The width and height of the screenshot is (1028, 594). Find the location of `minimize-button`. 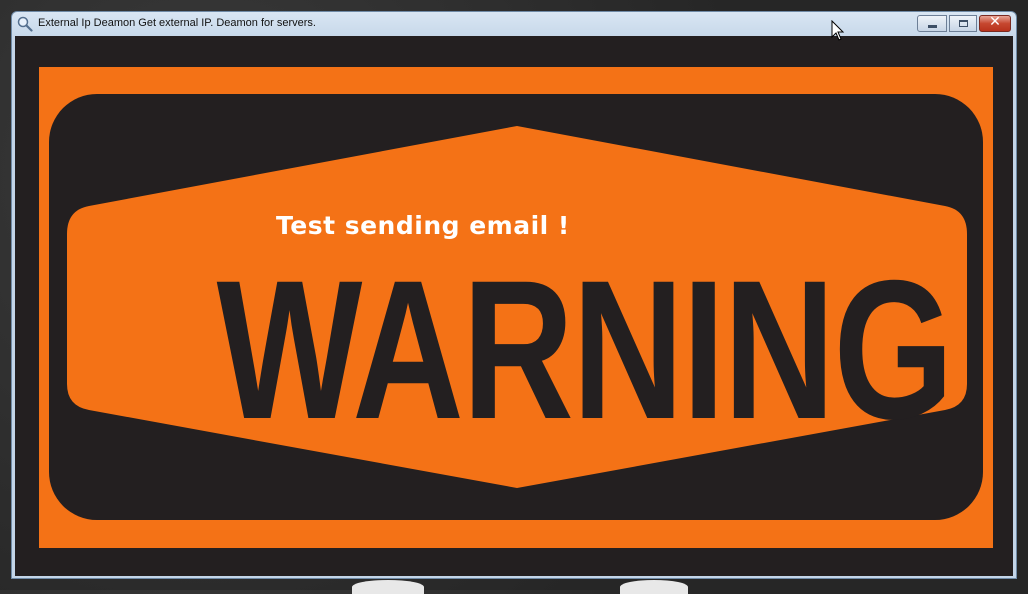

minimize-button is located at coordinates (932, 23).